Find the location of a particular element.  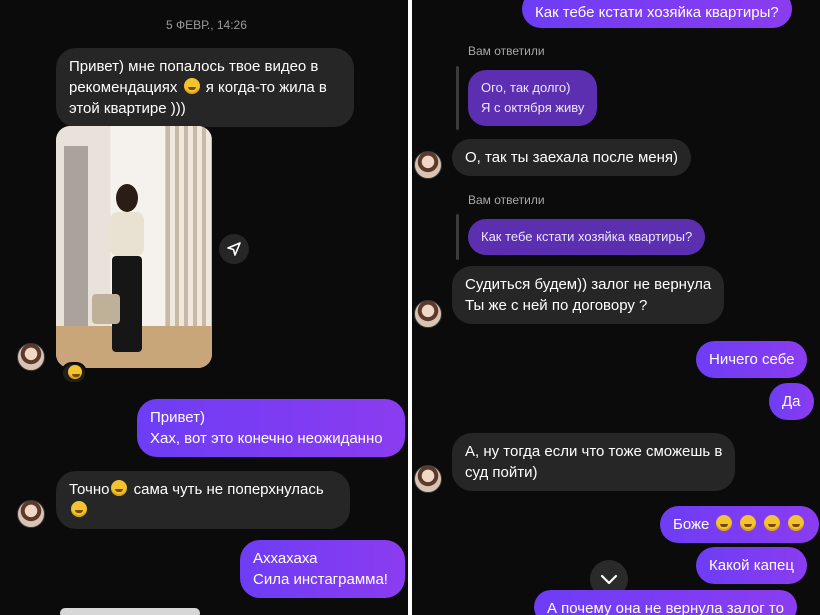

share-icon-button is located at coordinates (234, 249).